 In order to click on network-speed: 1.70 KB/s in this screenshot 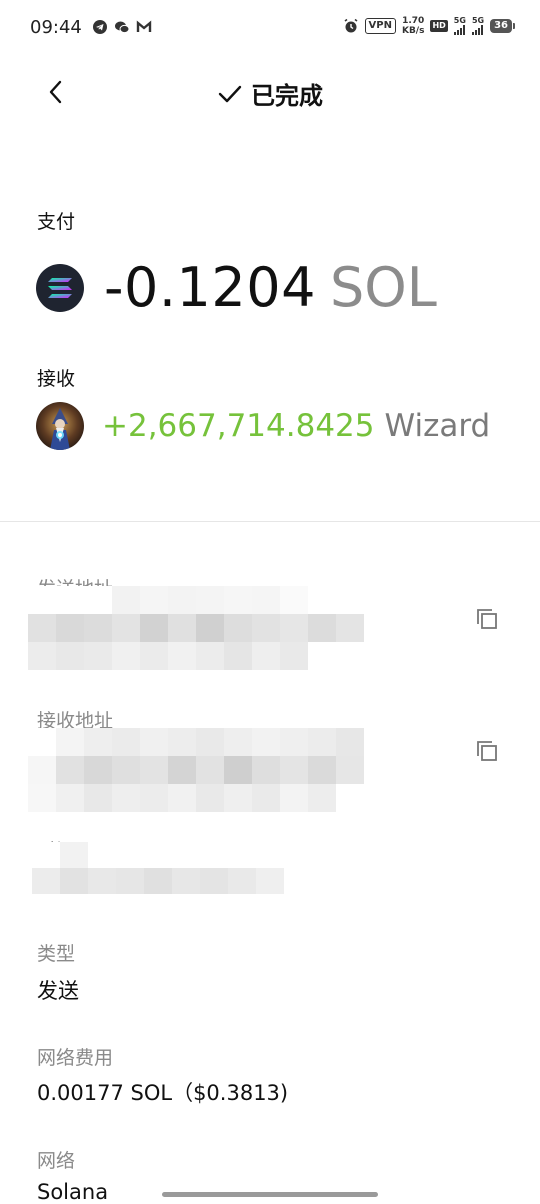, I will do `click(413, 26)`.